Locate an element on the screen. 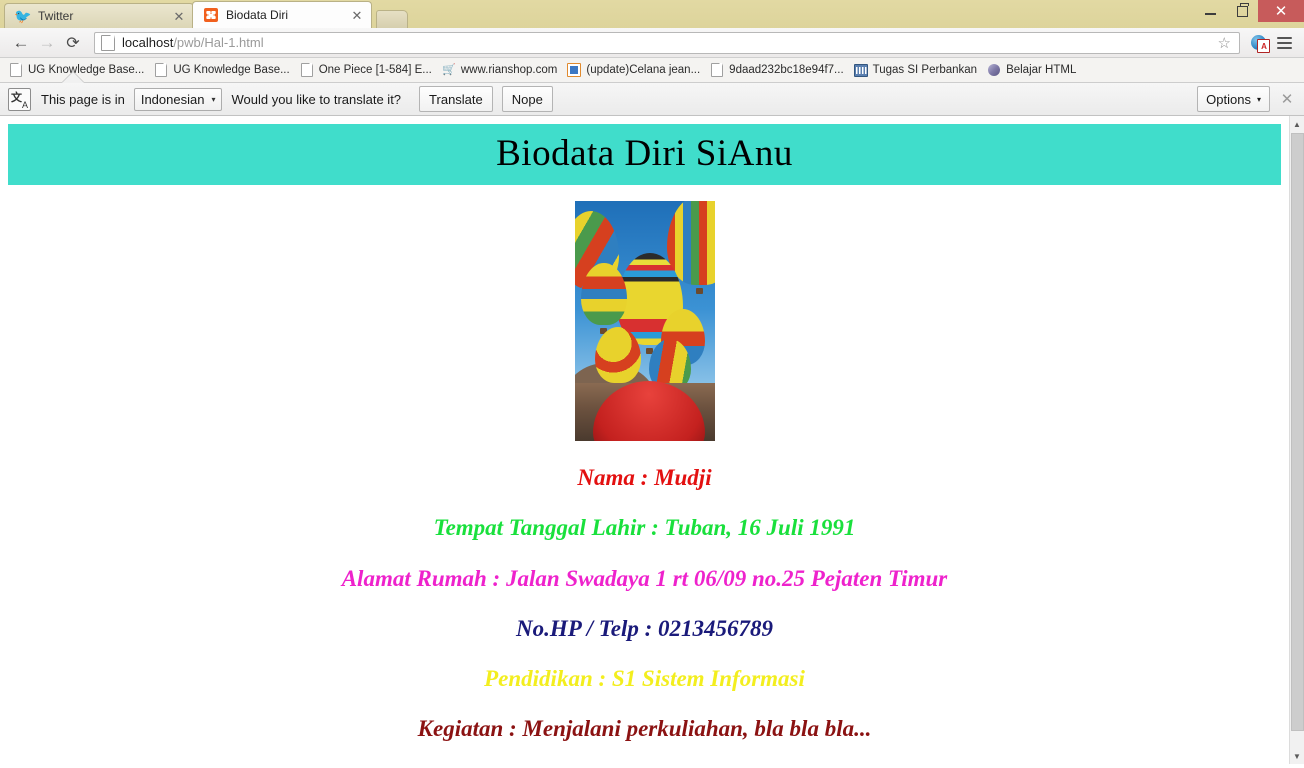 The height and width of the screenshot is (768, 1304). bio-line-nama: Nama : Mudji is located at coordinates (644, 477).